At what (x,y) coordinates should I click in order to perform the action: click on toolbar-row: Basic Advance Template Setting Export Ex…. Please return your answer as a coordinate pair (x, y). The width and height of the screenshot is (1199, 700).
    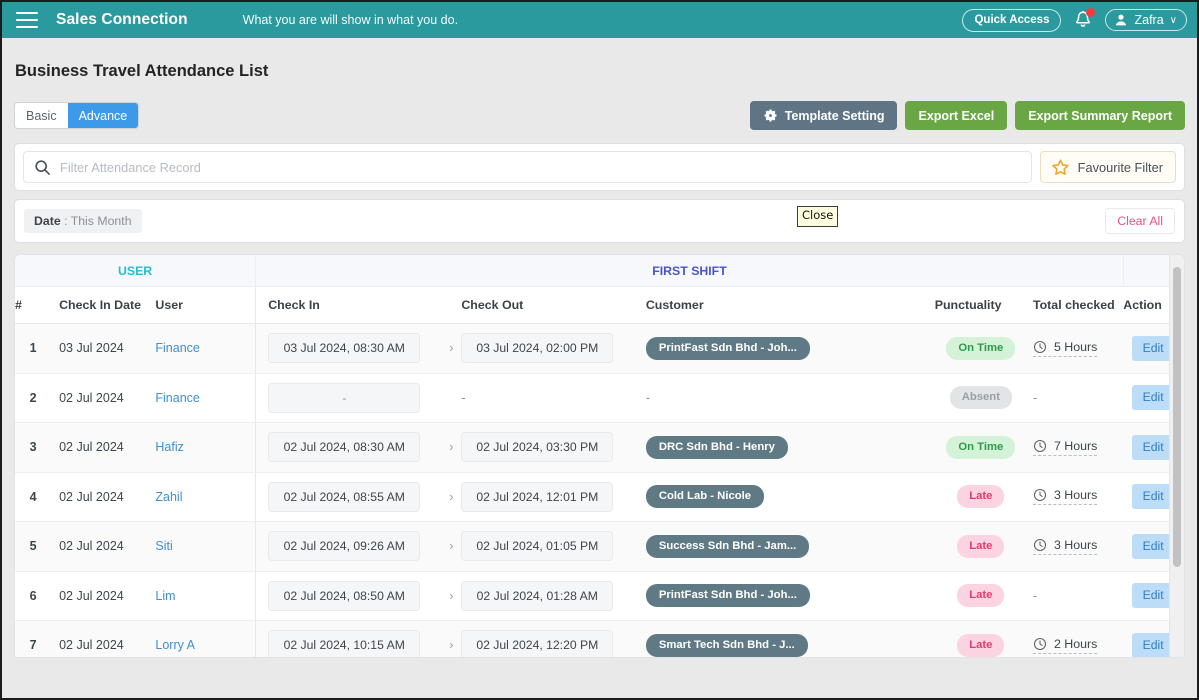
    Looking at the image, I should click on (599, 115).